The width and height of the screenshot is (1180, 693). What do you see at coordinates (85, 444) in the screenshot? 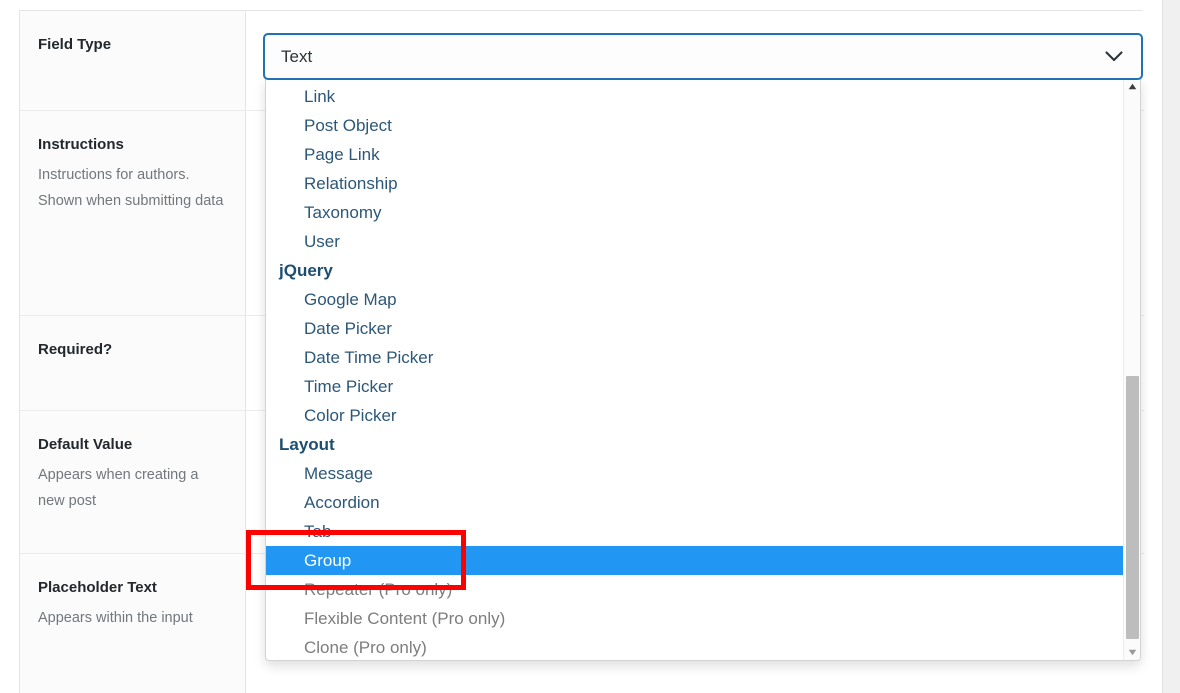
I see `field-label-default-value: Default Value` at bounding box center [85, 444].